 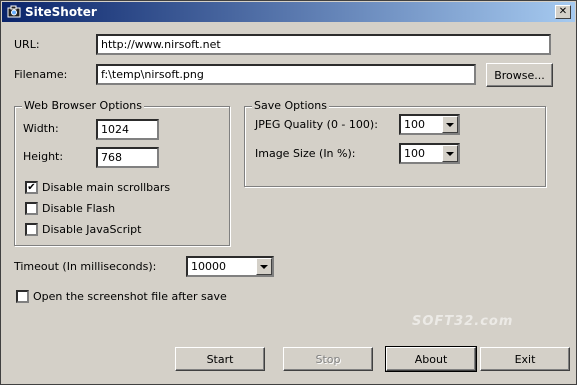 I want to click on about-button: About, so click(x=431, y=359).